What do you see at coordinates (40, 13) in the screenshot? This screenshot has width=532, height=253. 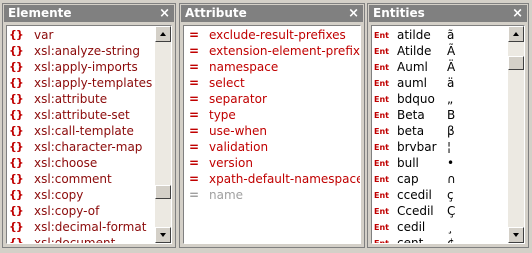 I see `elements-panel-title: Elemente` at bounding box center [40, 13].